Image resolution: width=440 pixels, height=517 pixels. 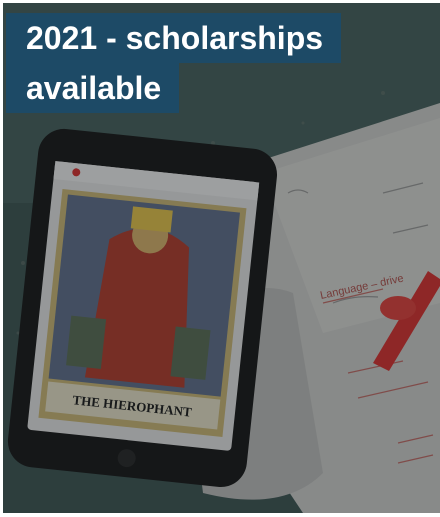 I want to click on card-title: 2021 - scholarships available, so click(x=174, y=63).